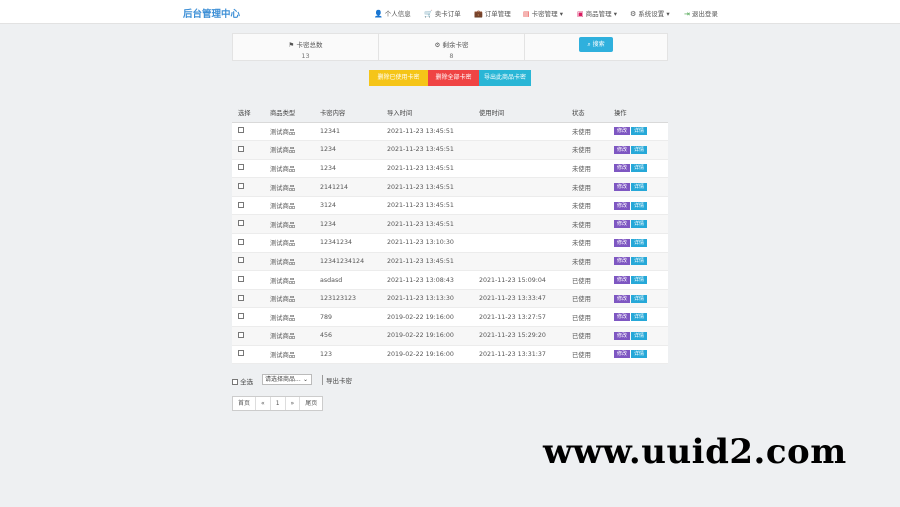 The image size is (900, 507). Describe the element at coordinates (211, 13) in the screenshot. I see `brand-title: 后台管理中心` at that location.